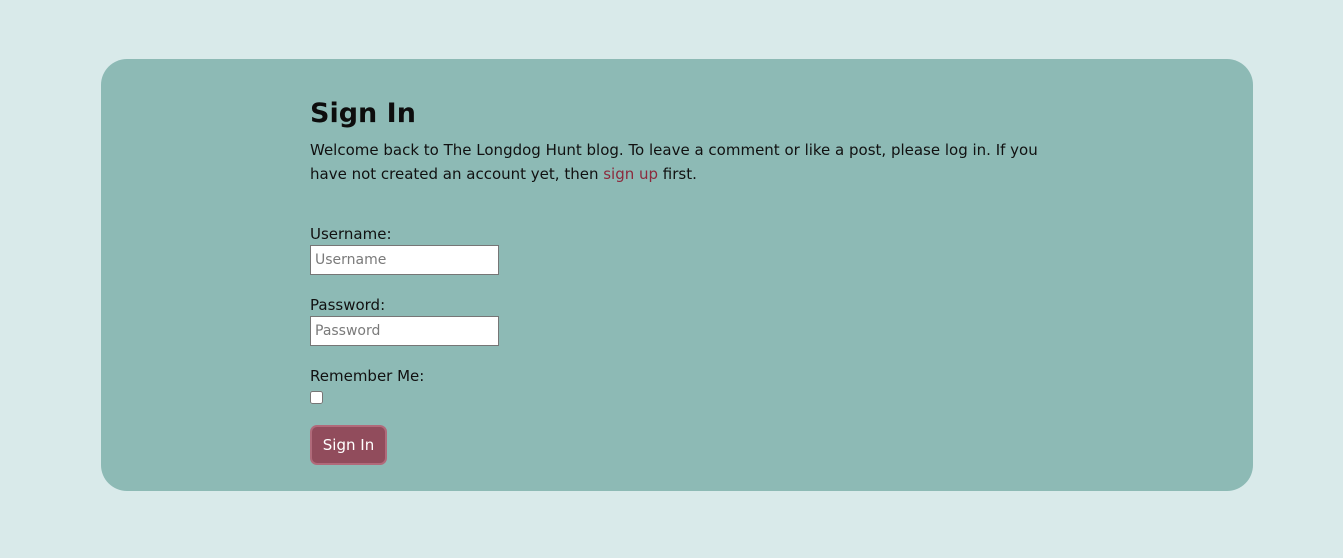  I want to click on password-input, so click(404, 331).